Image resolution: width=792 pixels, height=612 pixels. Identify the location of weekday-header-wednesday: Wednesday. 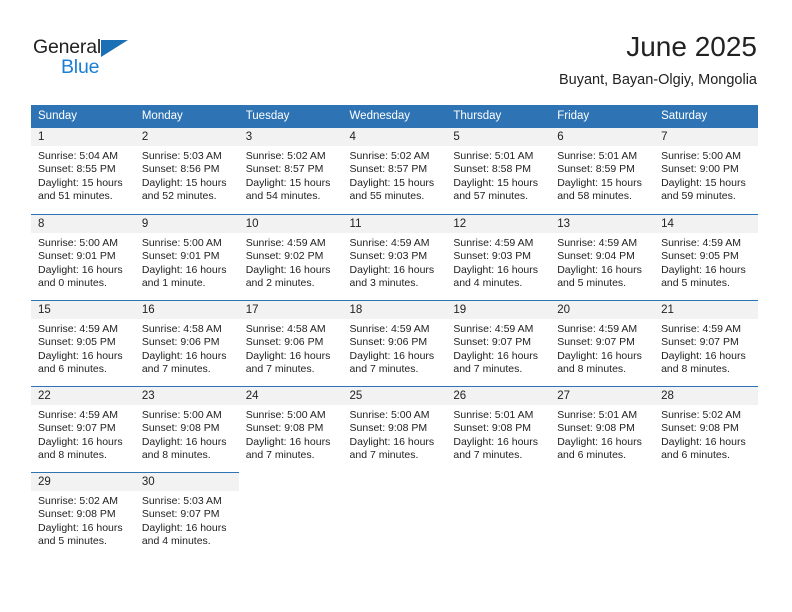
(394, 116).